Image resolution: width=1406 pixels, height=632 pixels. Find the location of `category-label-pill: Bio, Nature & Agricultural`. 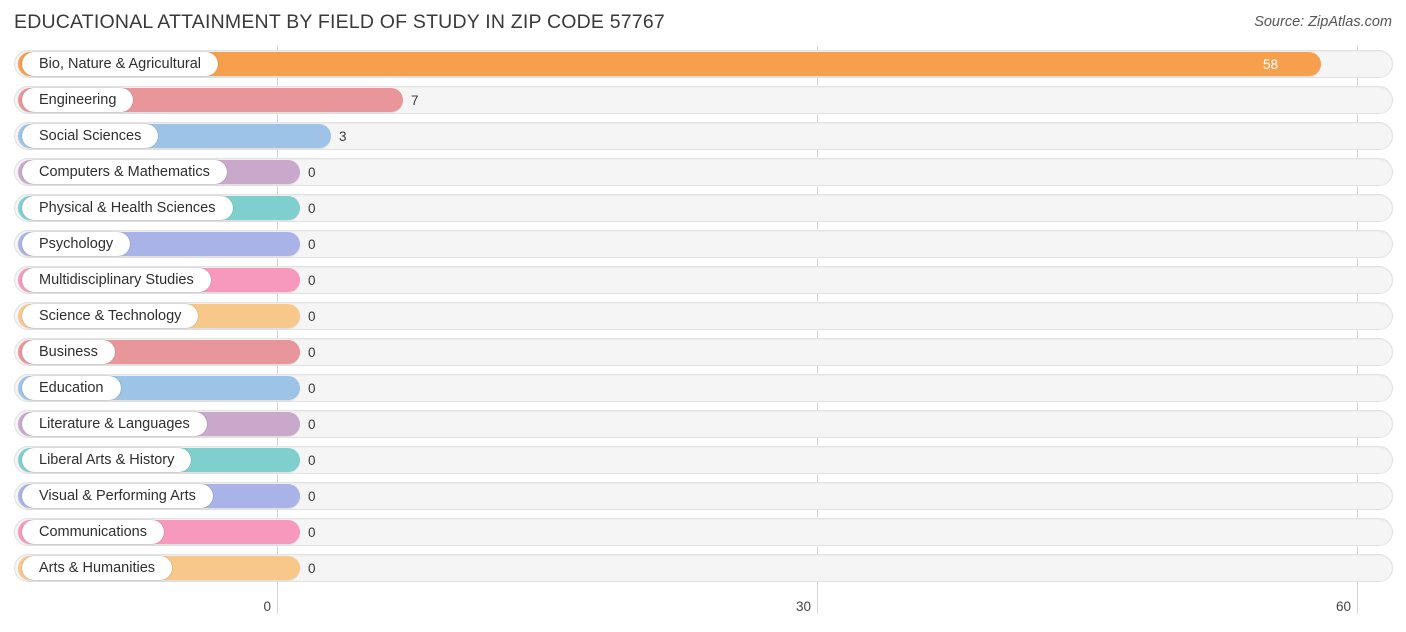

category-label-pill: Bio, Nature & Agricultural is located at coordinates (120, 64).